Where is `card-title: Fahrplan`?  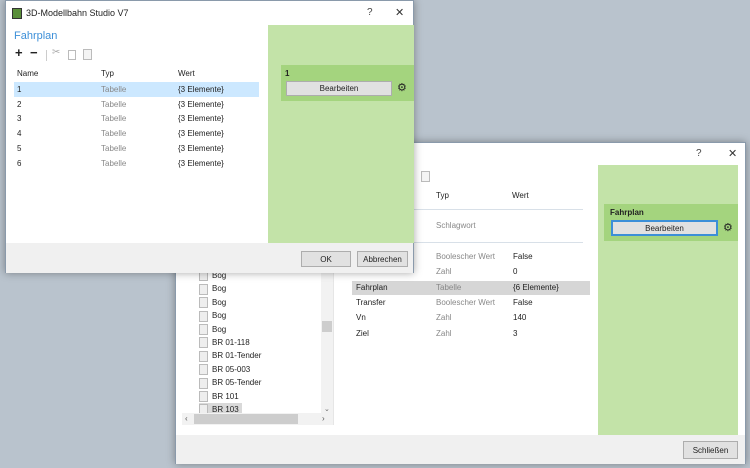
card-title: Fahrplan is located at coordinates (627, 212).